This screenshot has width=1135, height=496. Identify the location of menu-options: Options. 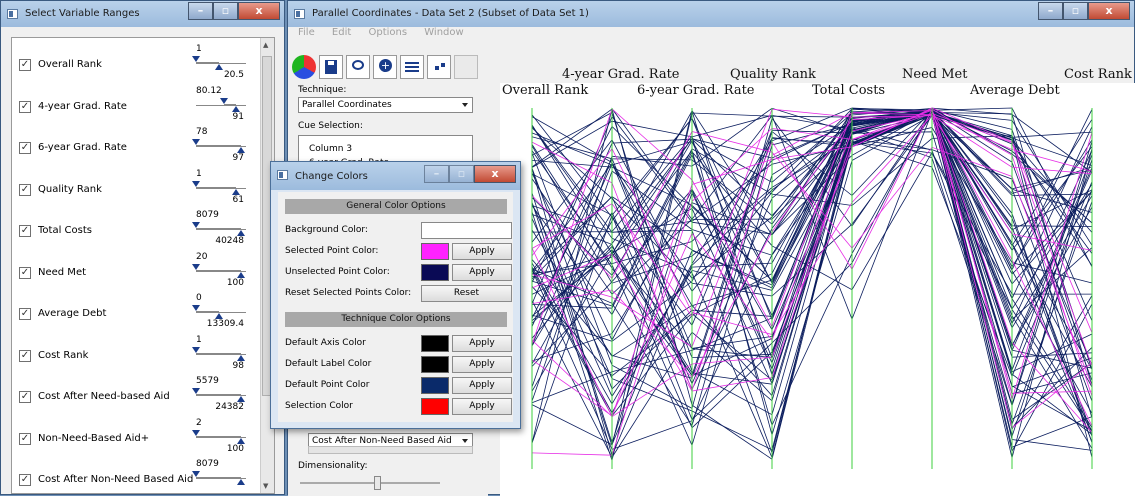
(387, 32).